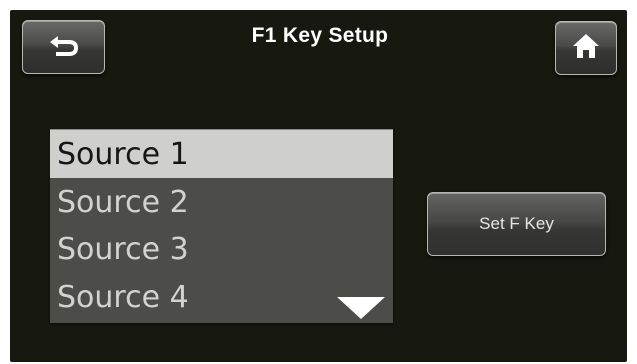  Describe the element at coordinates (221, 202) in the screenshot. I see `list-item-source-2: Source 2` at that location.